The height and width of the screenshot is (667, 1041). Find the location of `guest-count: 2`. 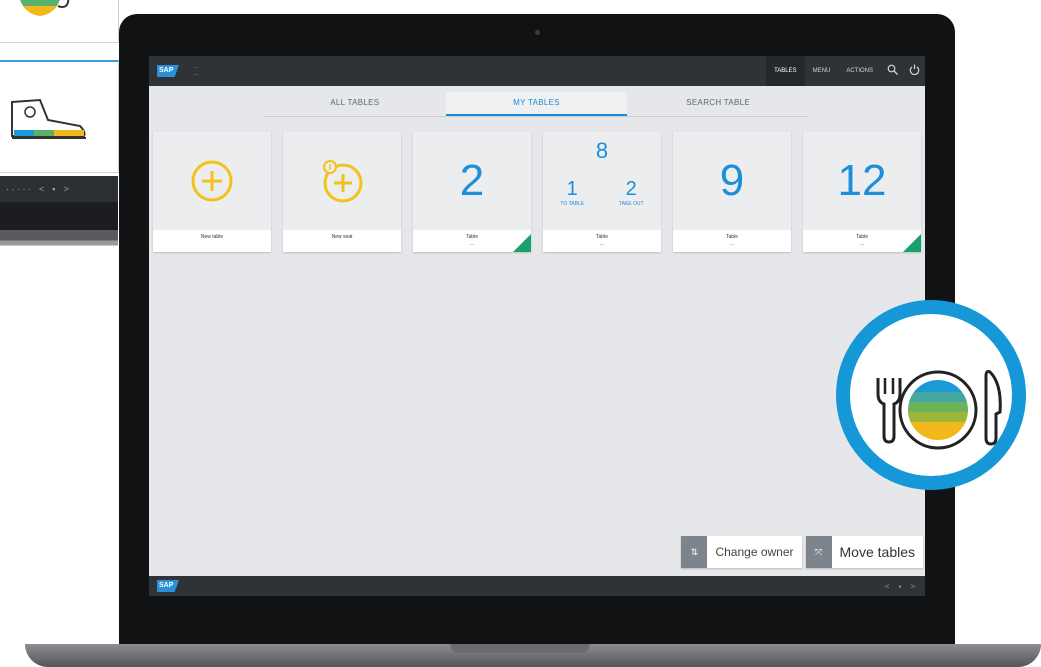

guest-count: 2 is located at coordinates (472, 180).